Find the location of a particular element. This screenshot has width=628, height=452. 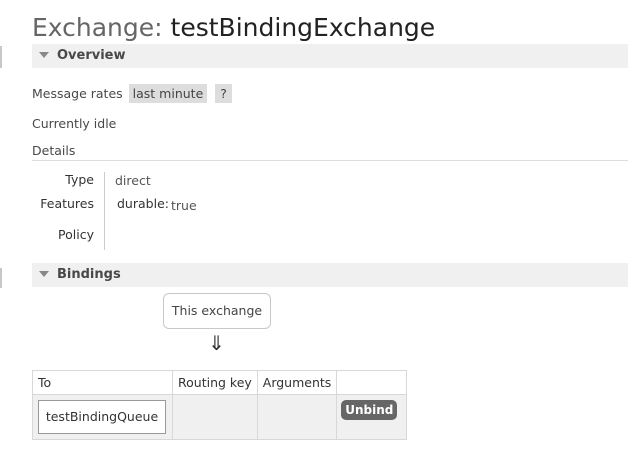

details-divider is located at coordinates (104, 211).